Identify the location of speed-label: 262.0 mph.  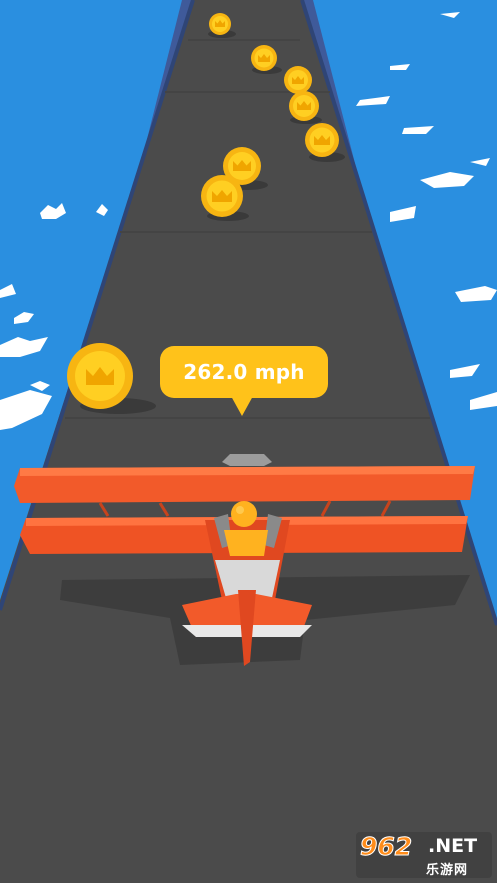
(244, 372).